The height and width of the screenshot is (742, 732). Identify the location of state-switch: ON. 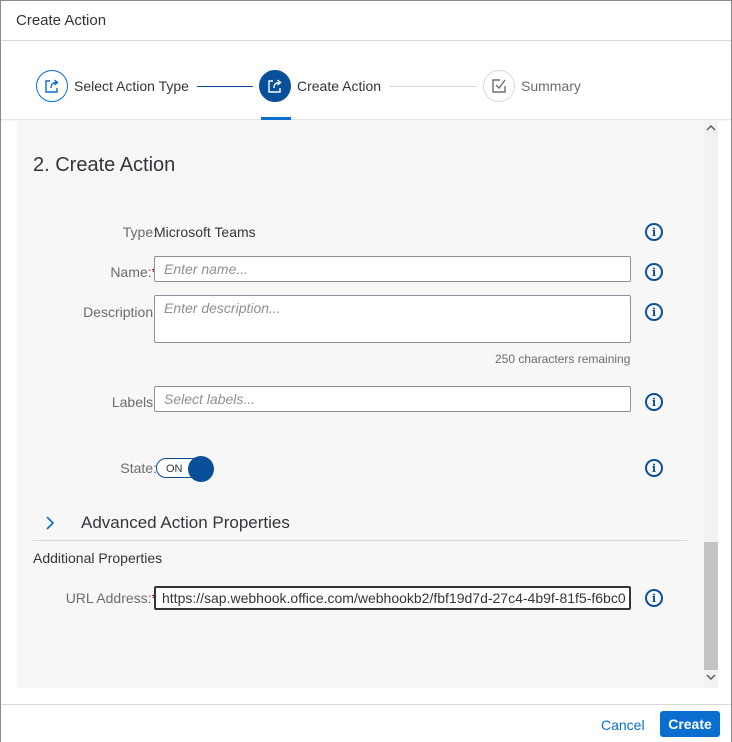
(185, 469).